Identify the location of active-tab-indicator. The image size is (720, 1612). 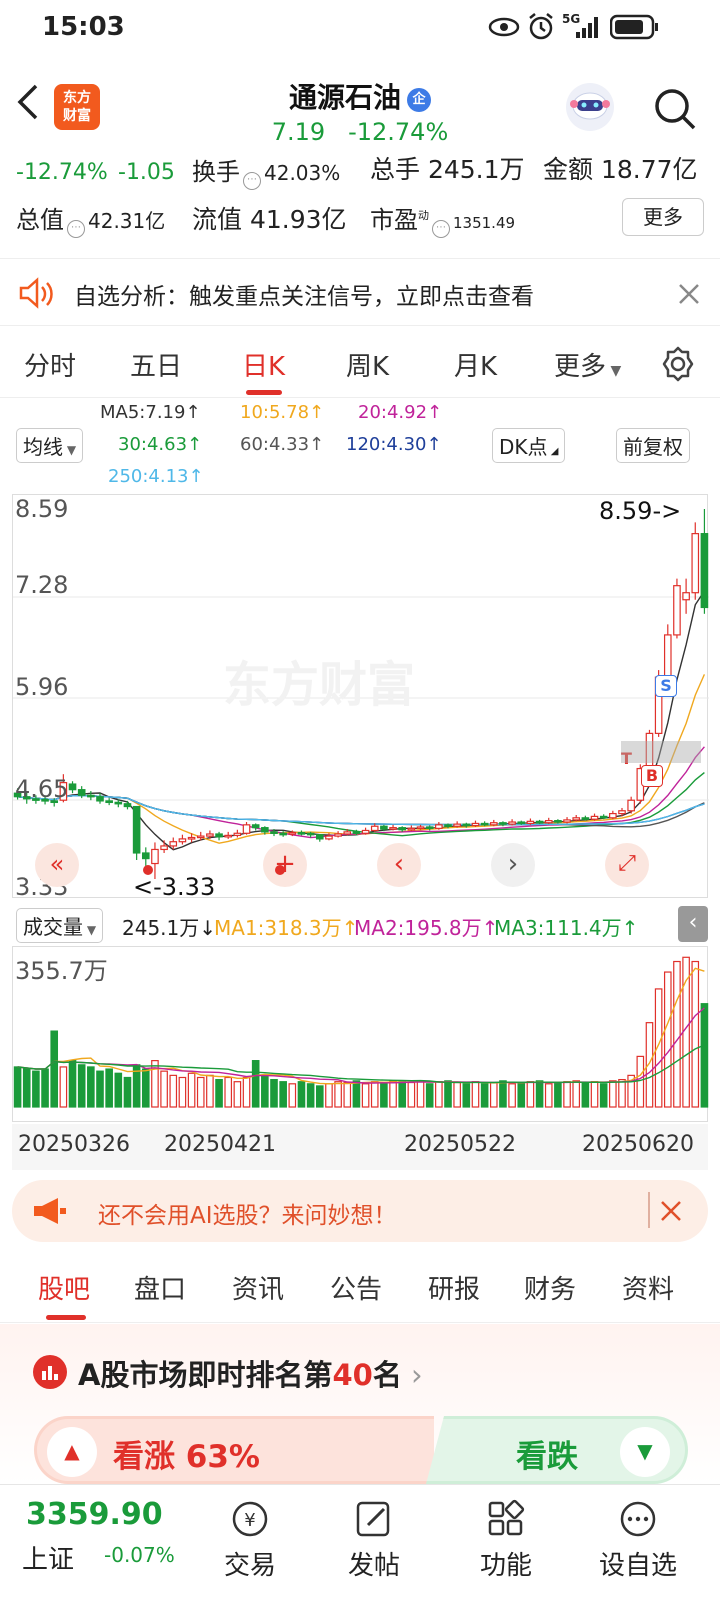
(264, 392).